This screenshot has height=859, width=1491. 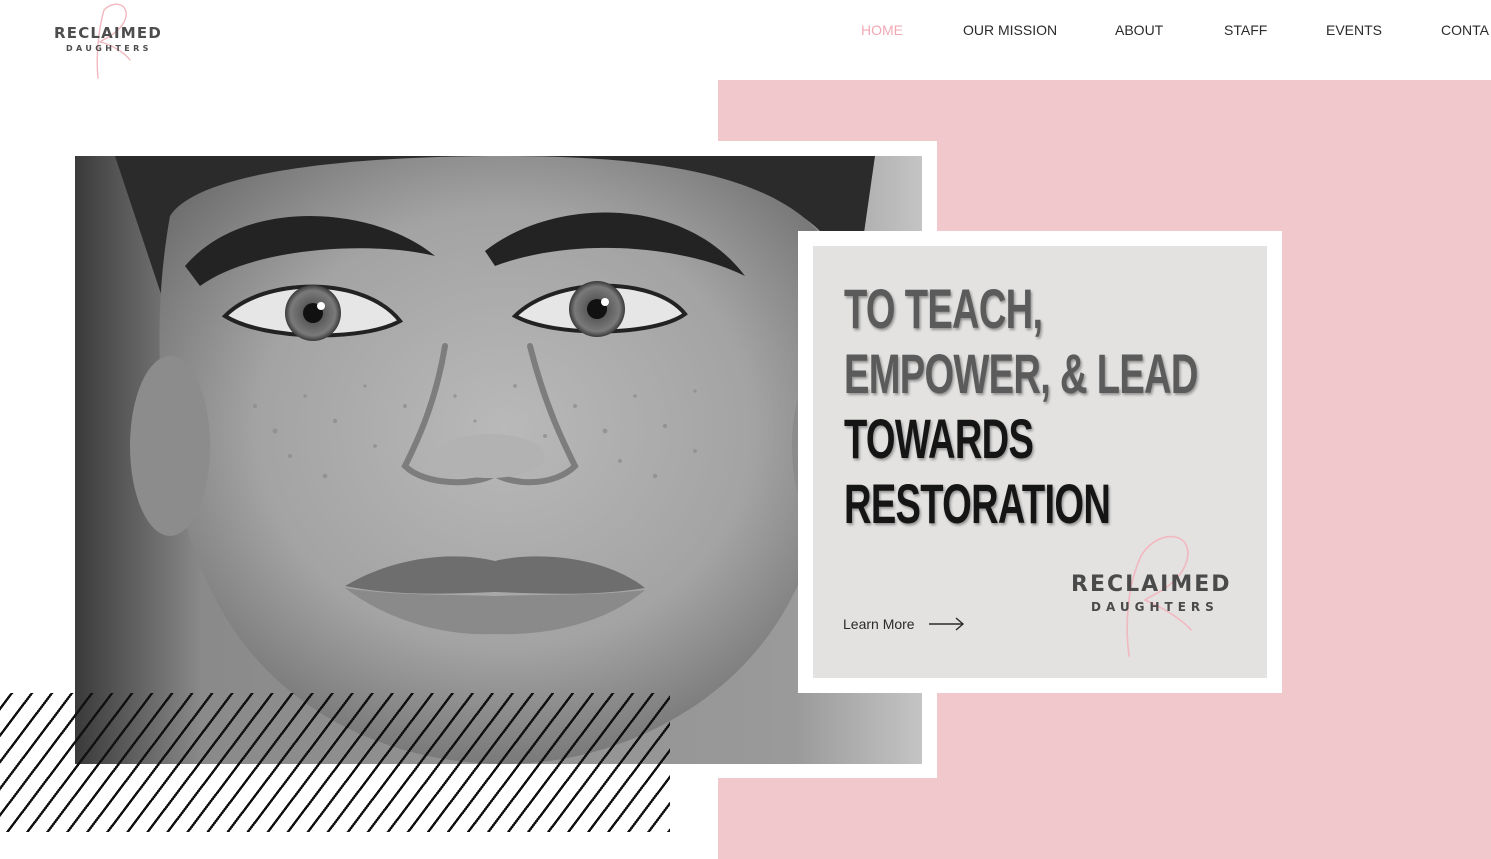 I want to click on learn-more-label: Learn More, so click(x=879, y=624).